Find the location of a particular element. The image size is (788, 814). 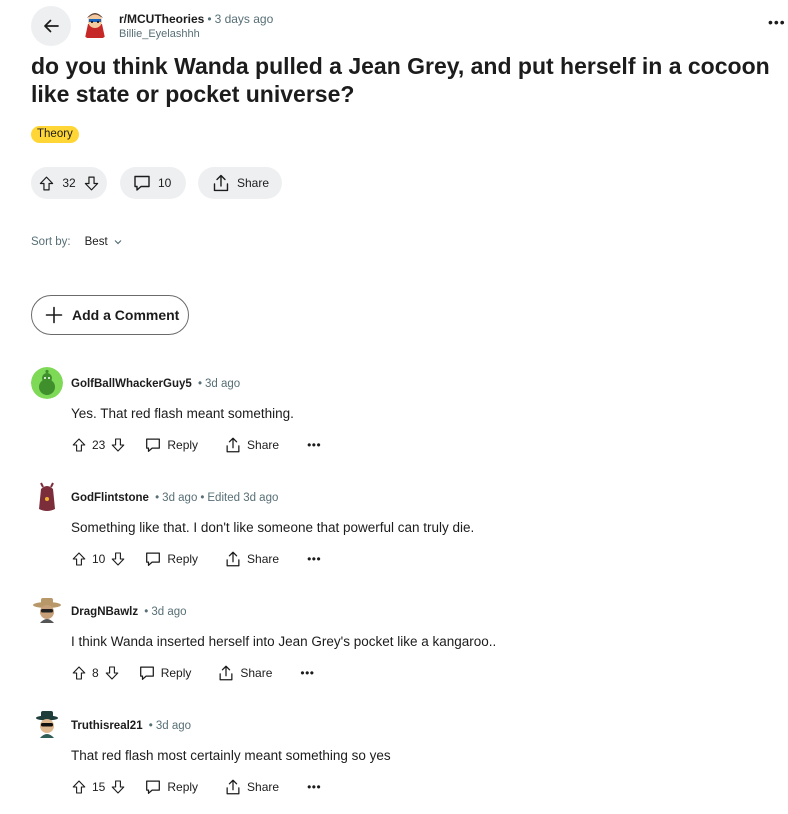

comment-vote-count: 10 is located at coordinates (99, 559).